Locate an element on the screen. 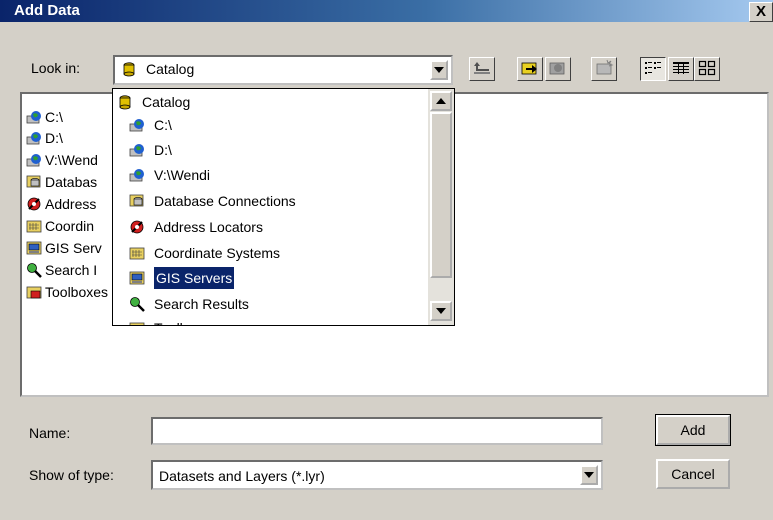 The height and width of the screenshot is (520, 773). cancel-button: Cancel is located at coordinates (693, 474).